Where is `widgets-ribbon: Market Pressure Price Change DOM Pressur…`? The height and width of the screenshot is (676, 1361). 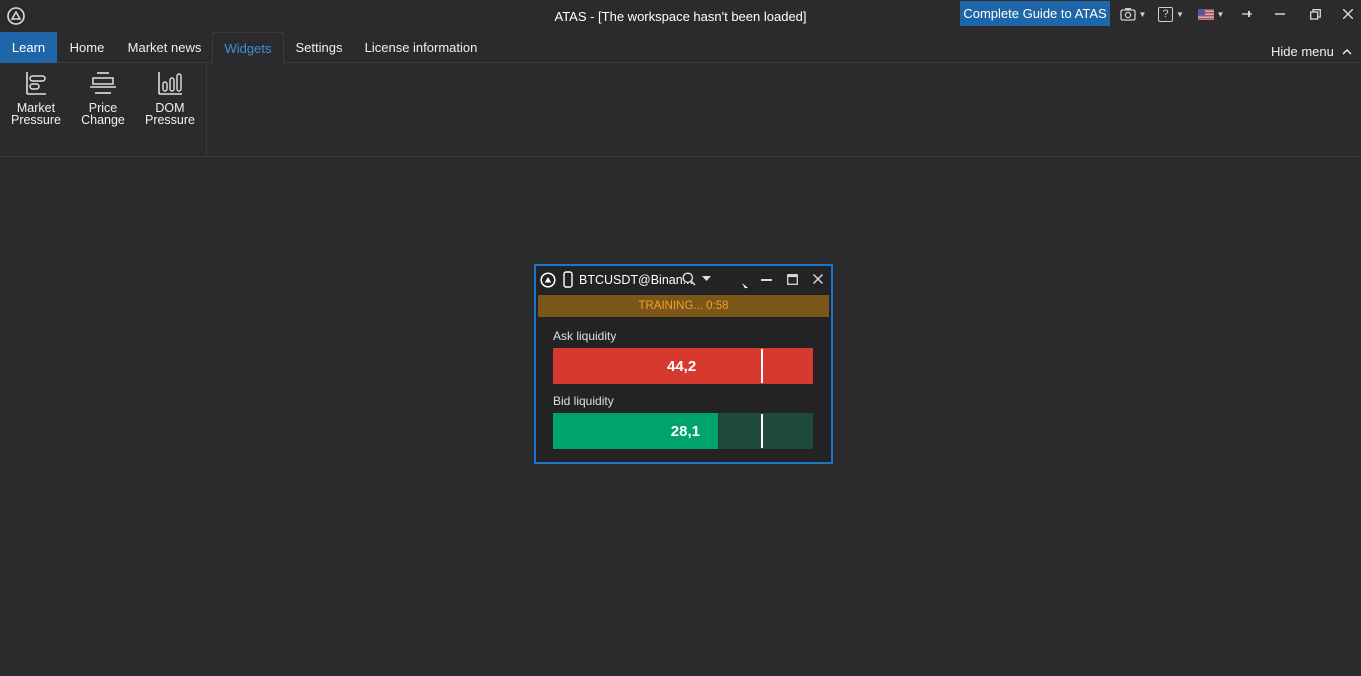 widgets-ribbon: Market Pressure Price Change DOM Pressur… is located at coordinates (680, 110).